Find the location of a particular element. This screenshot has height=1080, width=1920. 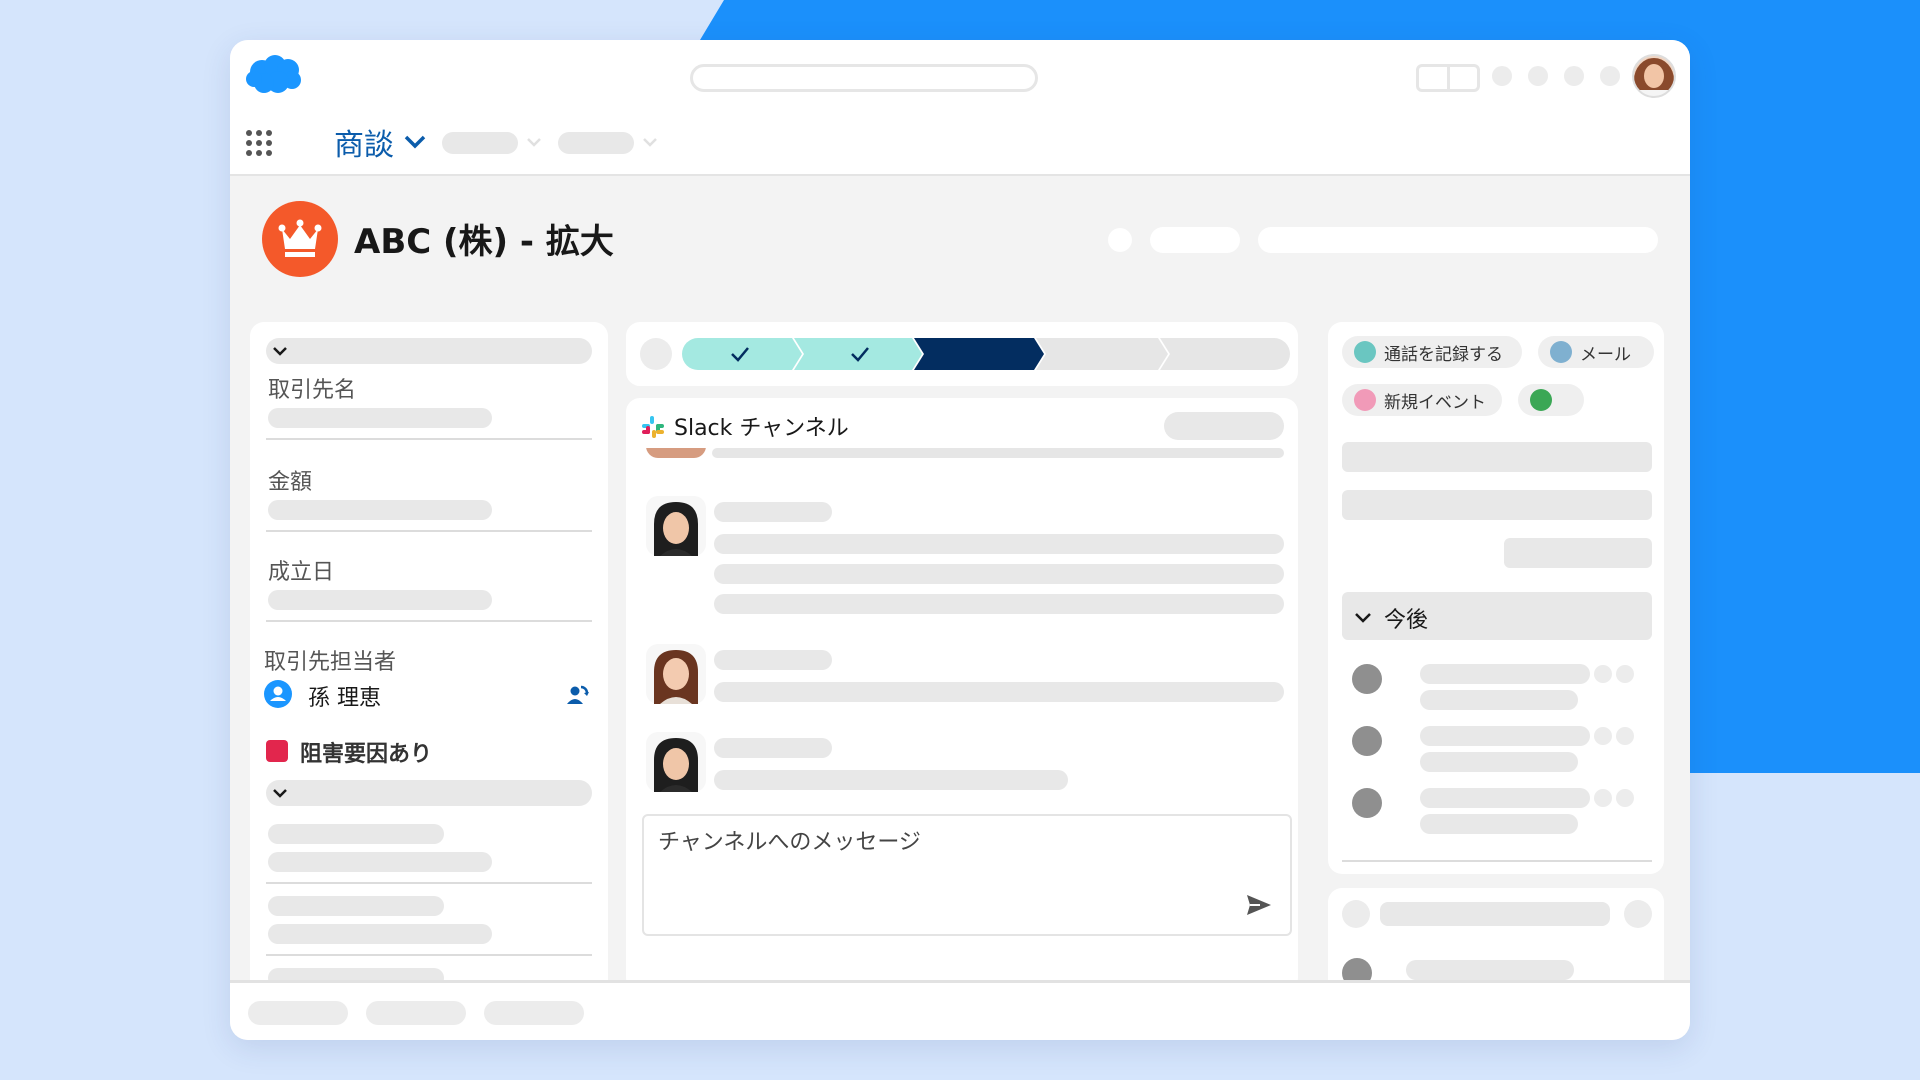

header-action-dot is located at coordinates (1120, 240).